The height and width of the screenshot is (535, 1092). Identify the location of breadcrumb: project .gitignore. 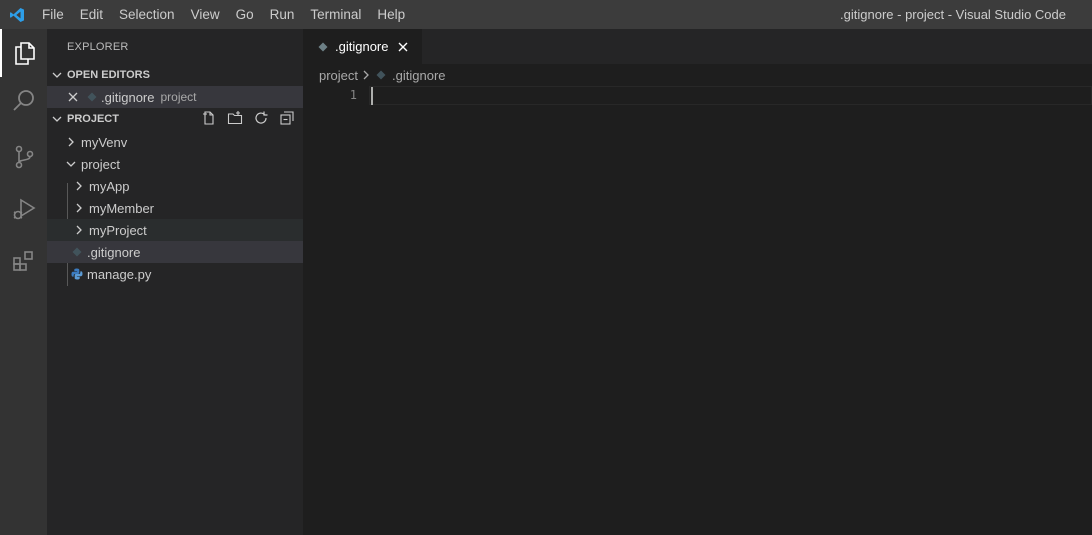
(382, 75).